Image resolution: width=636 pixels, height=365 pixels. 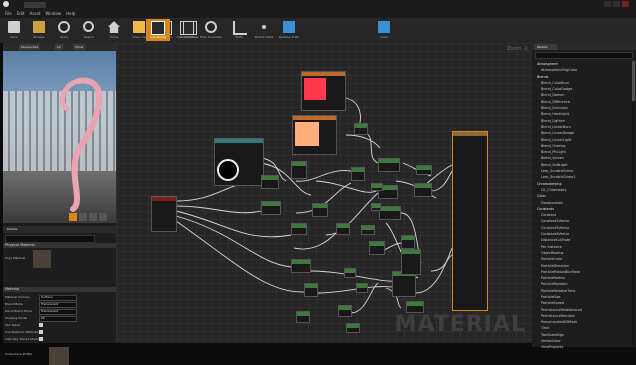 I want to click on palette-scrollbar, so click(x=633, y=204).